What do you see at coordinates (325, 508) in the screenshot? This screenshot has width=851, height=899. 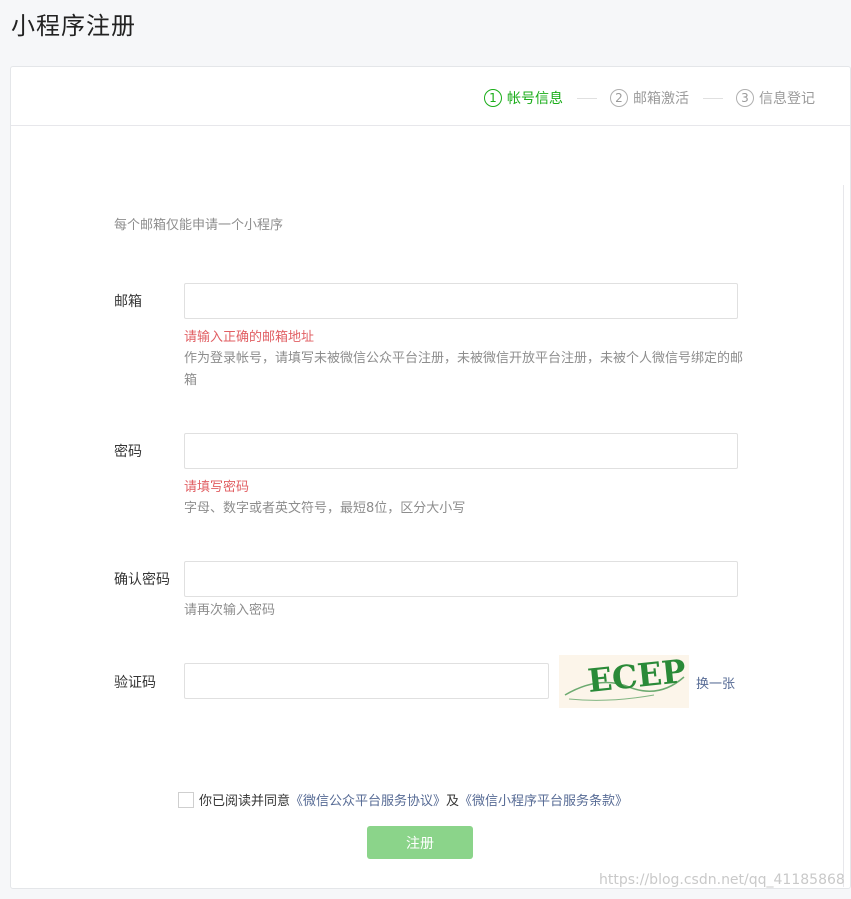 I see `password-tip: 字母、数字或者英文符号，最短8位，区分大小写` at bounding box center [325, 508].